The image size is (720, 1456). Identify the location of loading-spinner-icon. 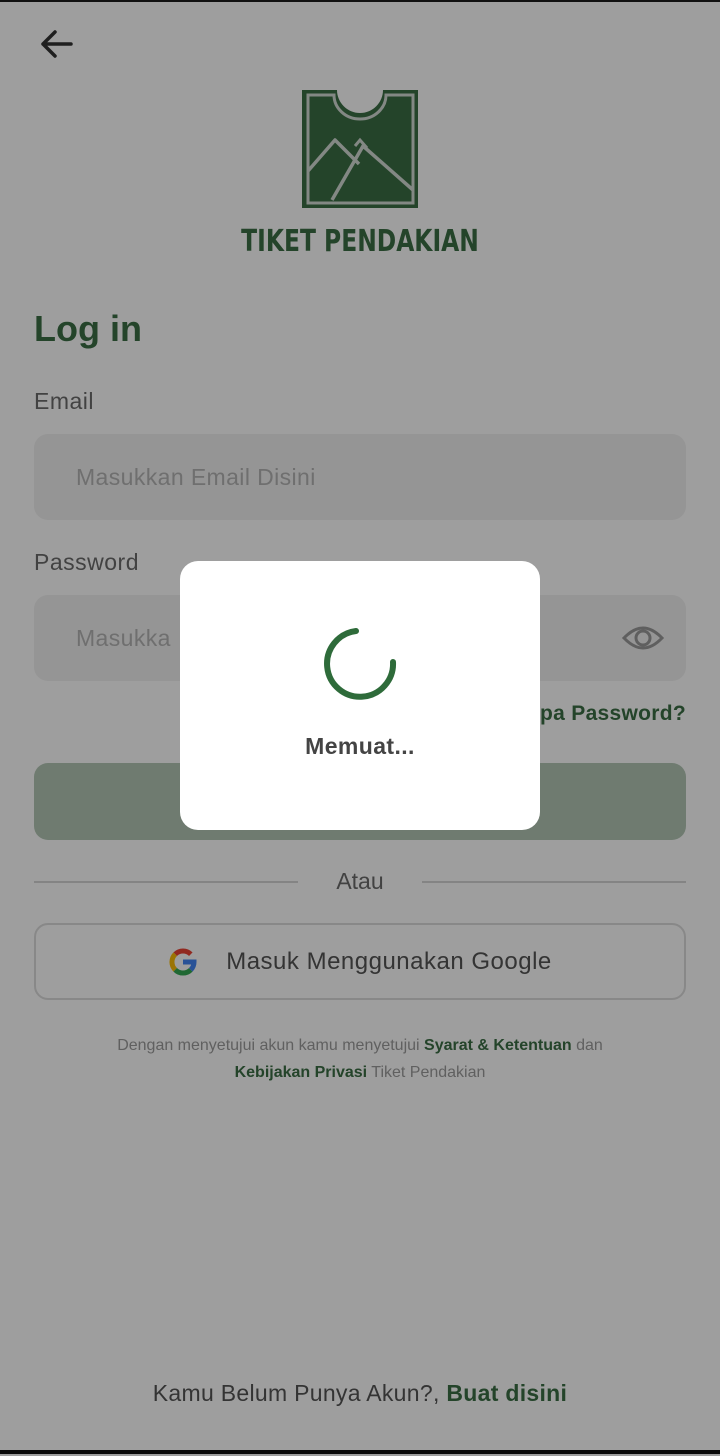
(360, 664).